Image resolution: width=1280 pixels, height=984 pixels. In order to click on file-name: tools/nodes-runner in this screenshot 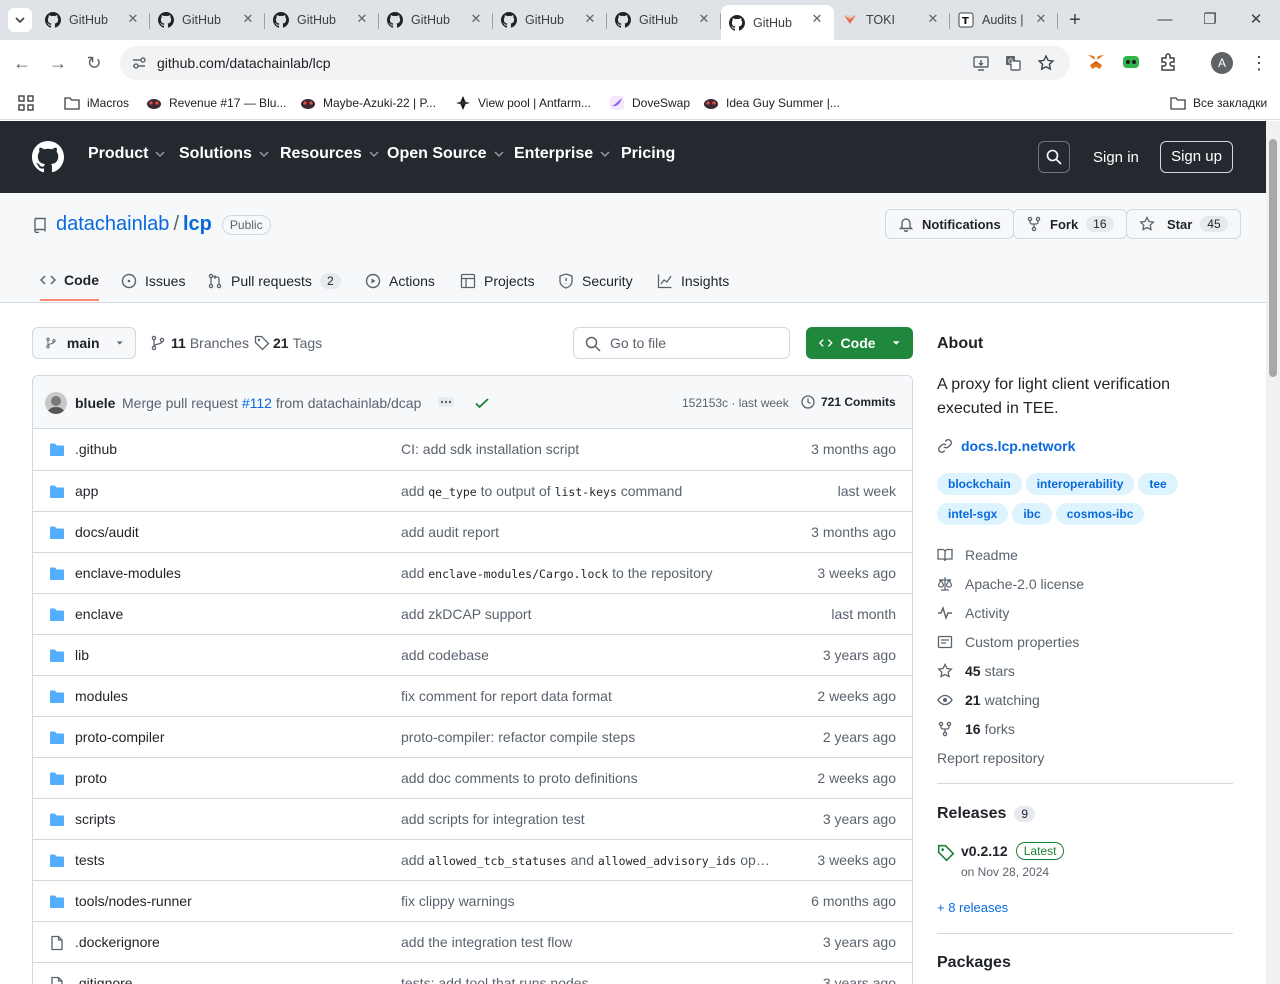, I will do `click(133, 901)`.